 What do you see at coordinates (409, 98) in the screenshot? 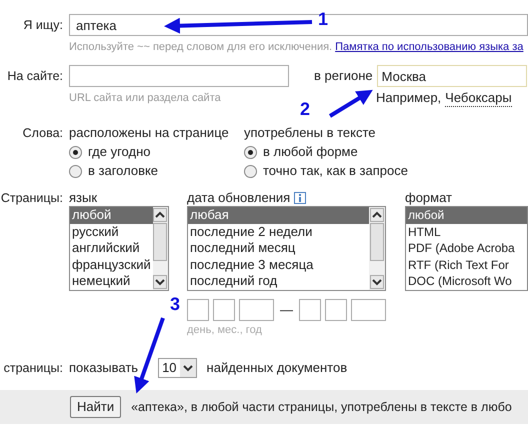
I see `example-text: Например,` at bounding box center [409, 98].